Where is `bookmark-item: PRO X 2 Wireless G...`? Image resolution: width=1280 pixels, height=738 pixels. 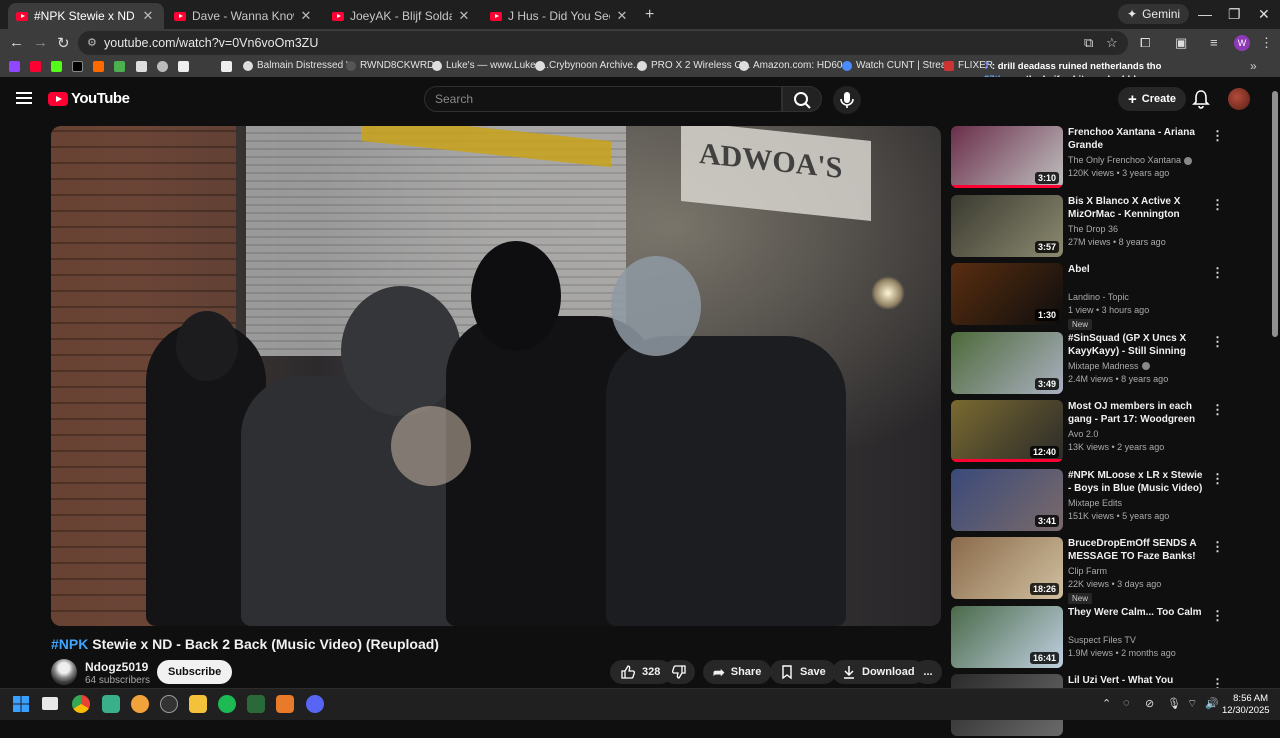
bookmark-item: PRO X 2 Wireless G... is located at coordinates (693, 65).